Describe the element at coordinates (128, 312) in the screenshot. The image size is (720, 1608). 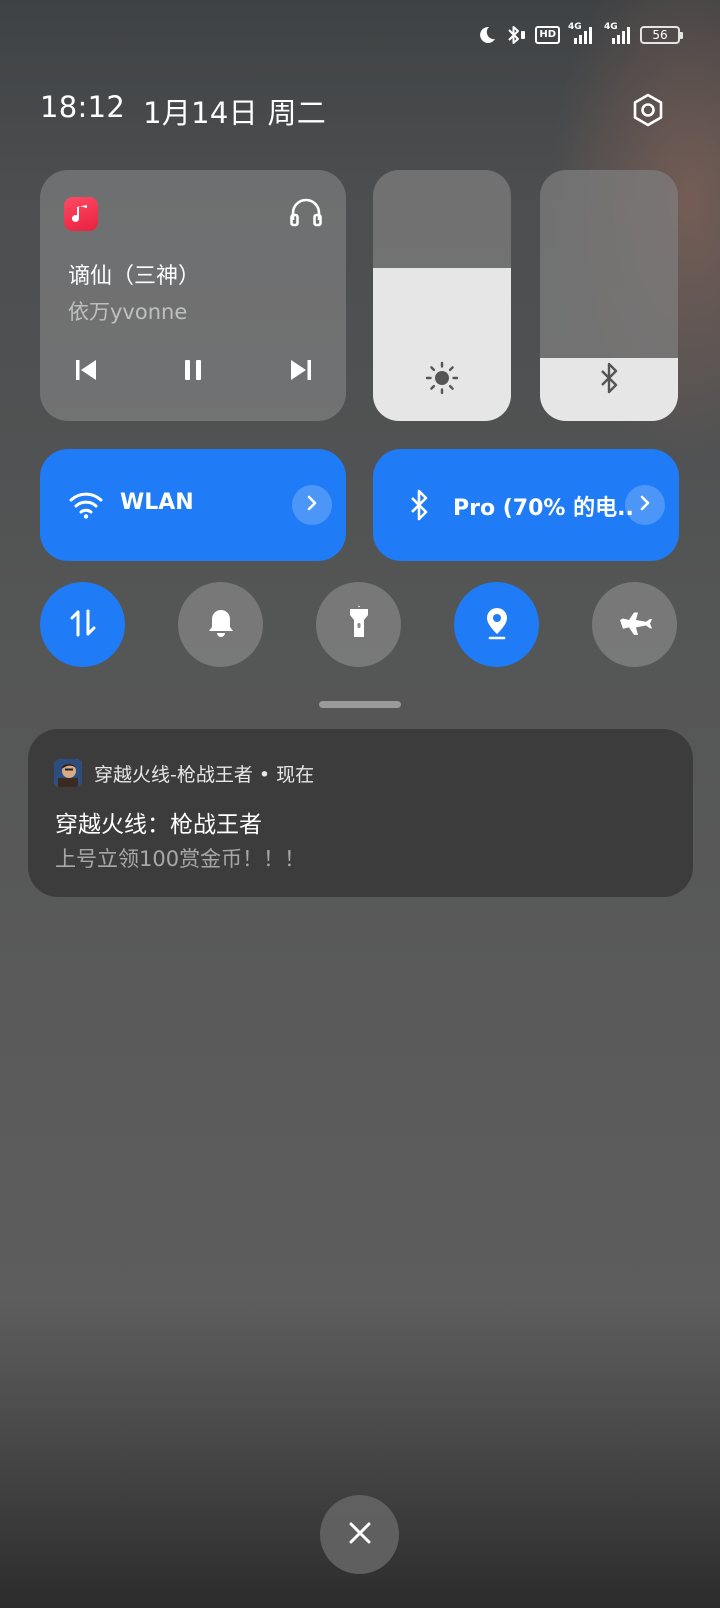
I see `song-artist: 依万yvonne` at that location.